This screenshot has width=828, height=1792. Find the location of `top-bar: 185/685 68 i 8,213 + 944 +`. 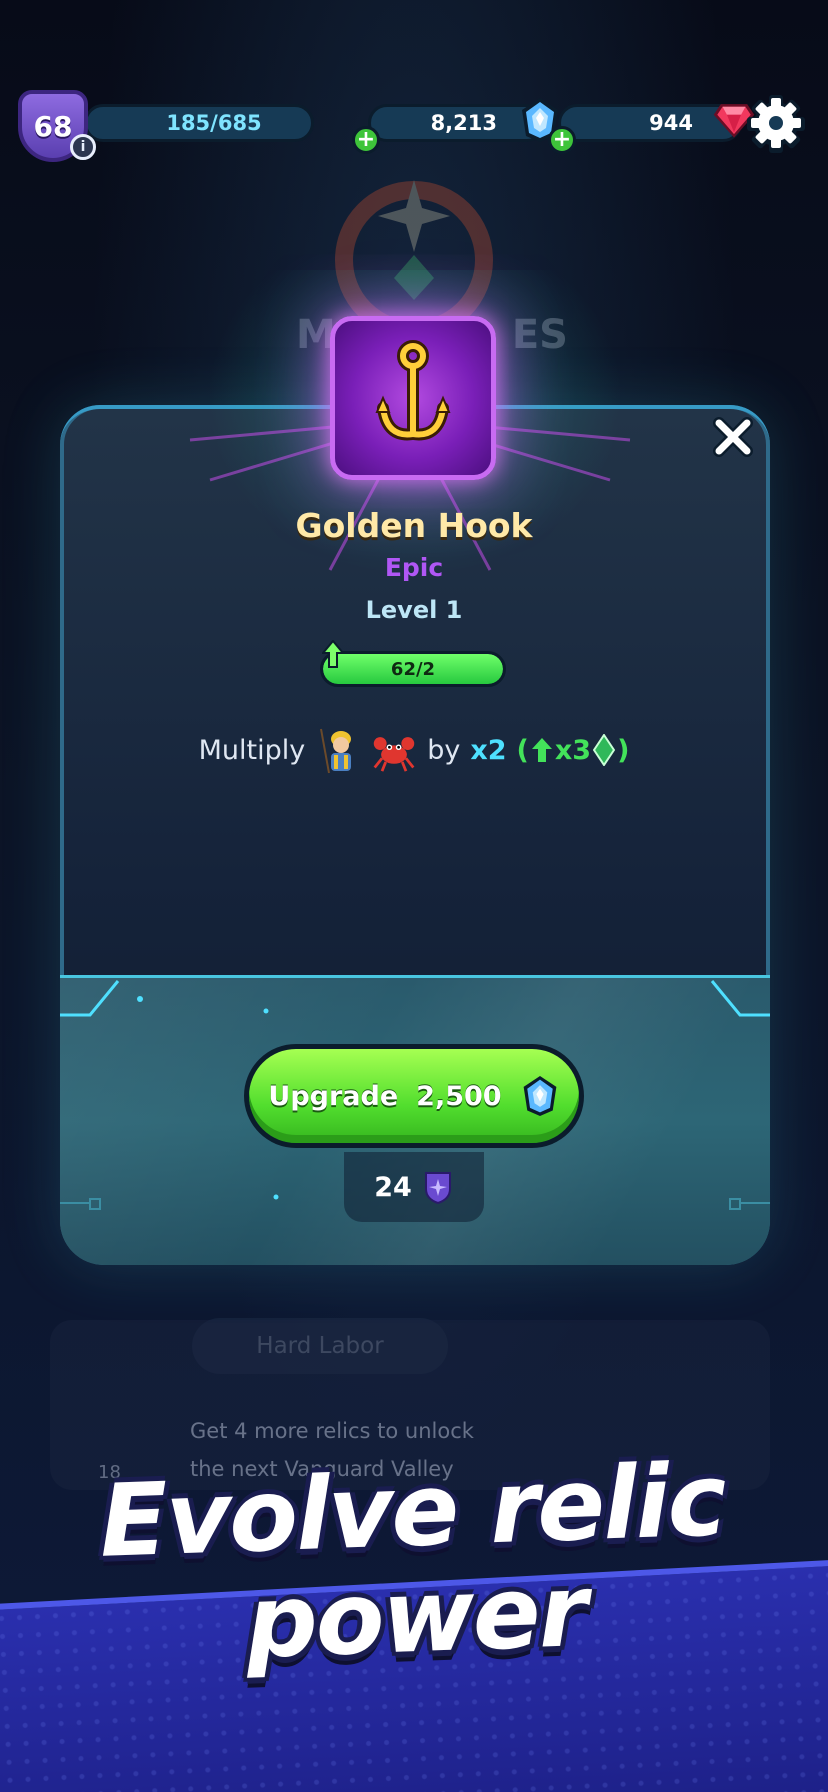

top-bar: 185/685 68 i 8,213 + 944 + is located at coordinates (414, 128).